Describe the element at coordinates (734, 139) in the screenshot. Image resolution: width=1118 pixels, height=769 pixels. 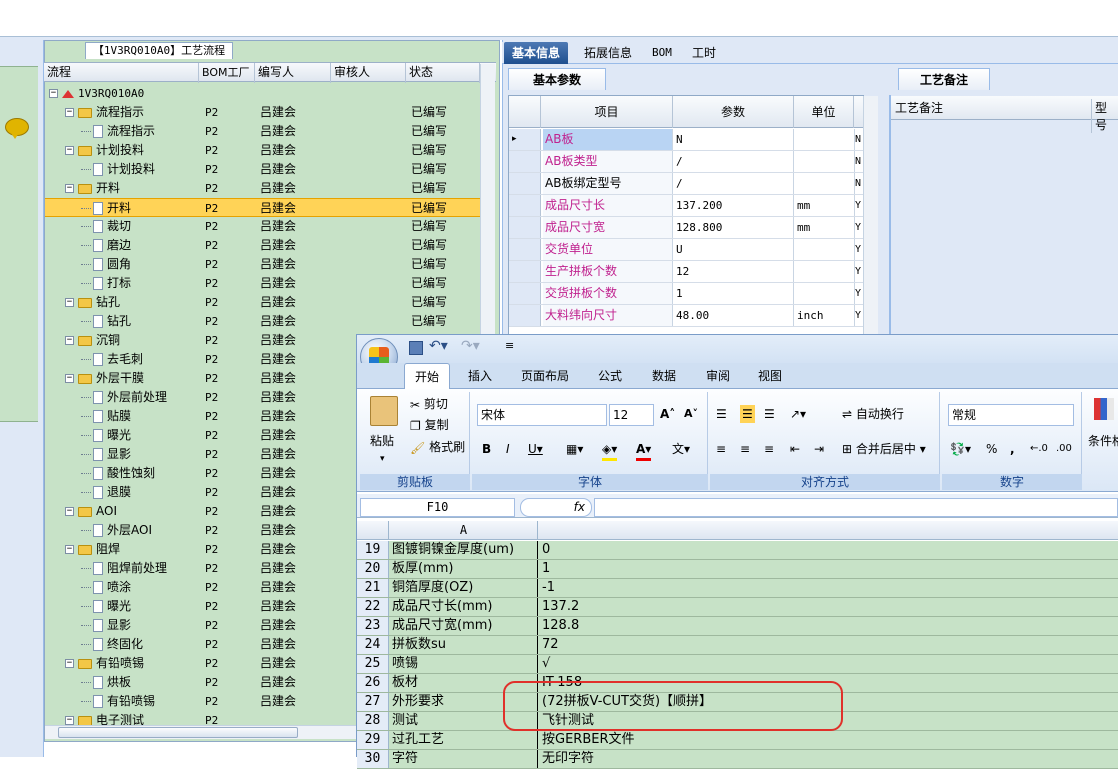
I see `param-value: N` at that location.